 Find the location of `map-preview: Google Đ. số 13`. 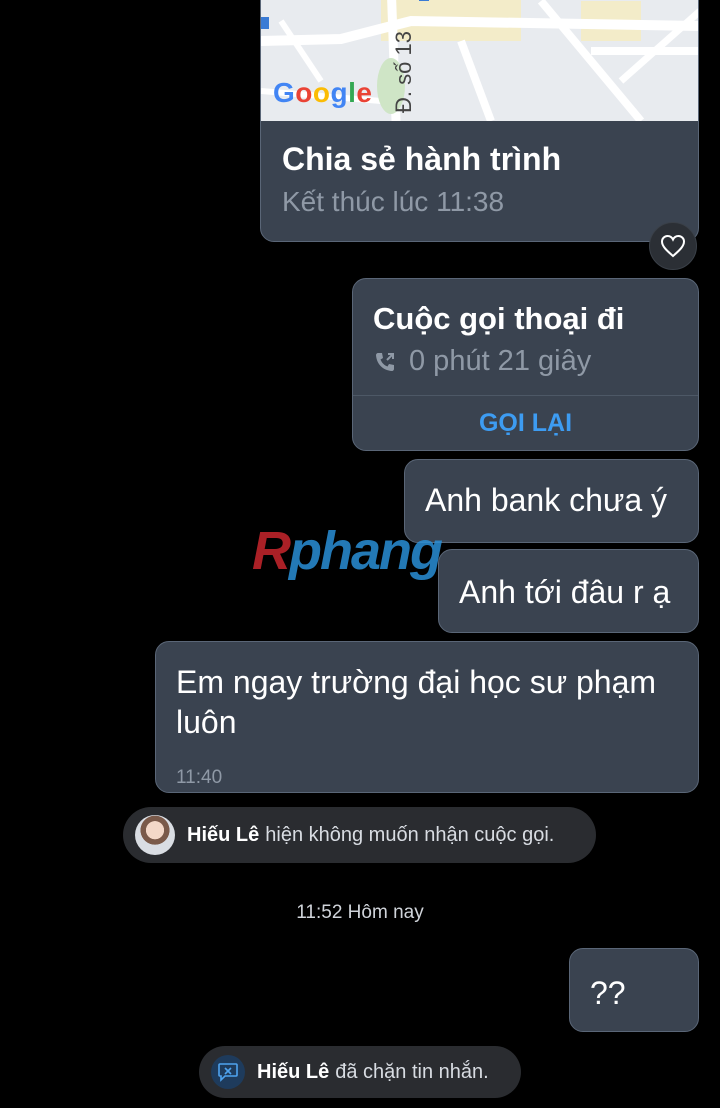

map-preview: Google Đ. số 13 is located at coordinates (479, 60).